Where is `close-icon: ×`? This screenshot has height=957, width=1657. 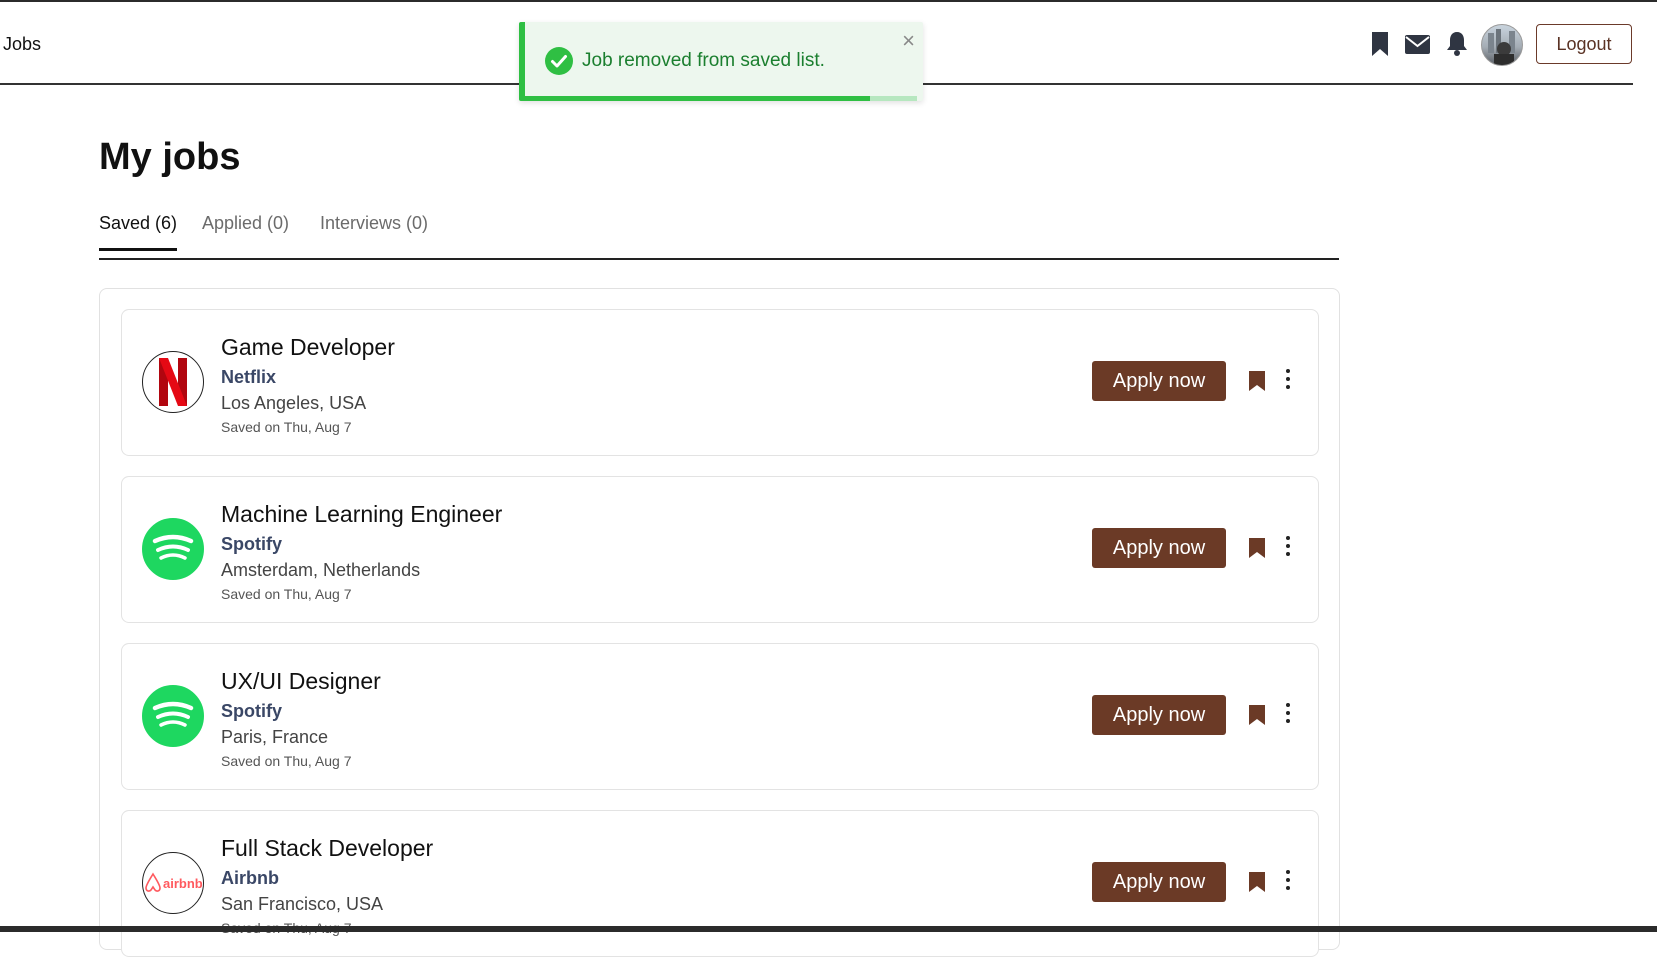
close-icon: × is located at coordinates (908, 41).